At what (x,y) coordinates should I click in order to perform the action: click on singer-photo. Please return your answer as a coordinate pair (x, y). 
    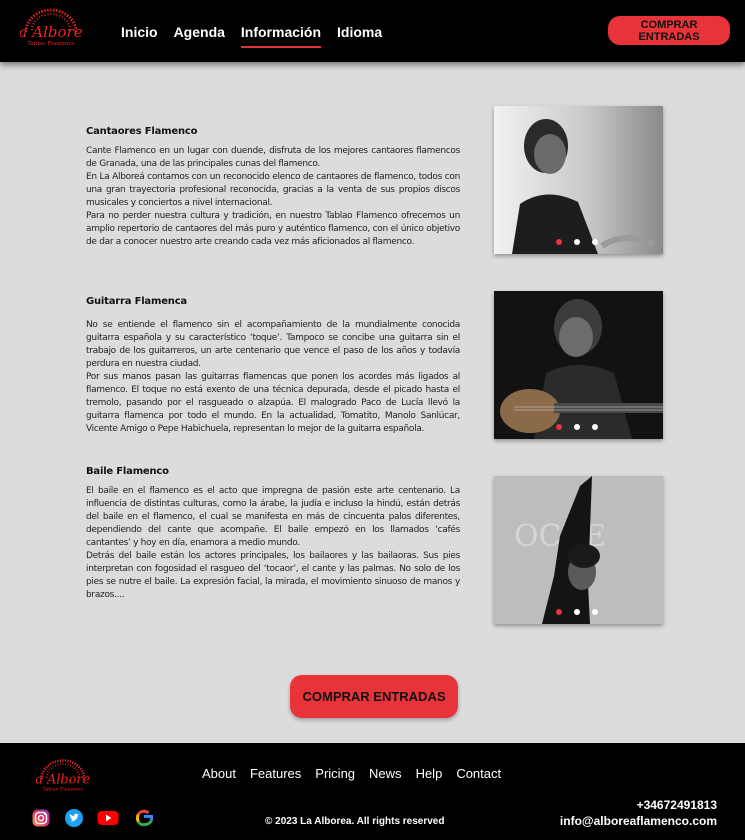
    Looking at the image, I should click on (578, 180).